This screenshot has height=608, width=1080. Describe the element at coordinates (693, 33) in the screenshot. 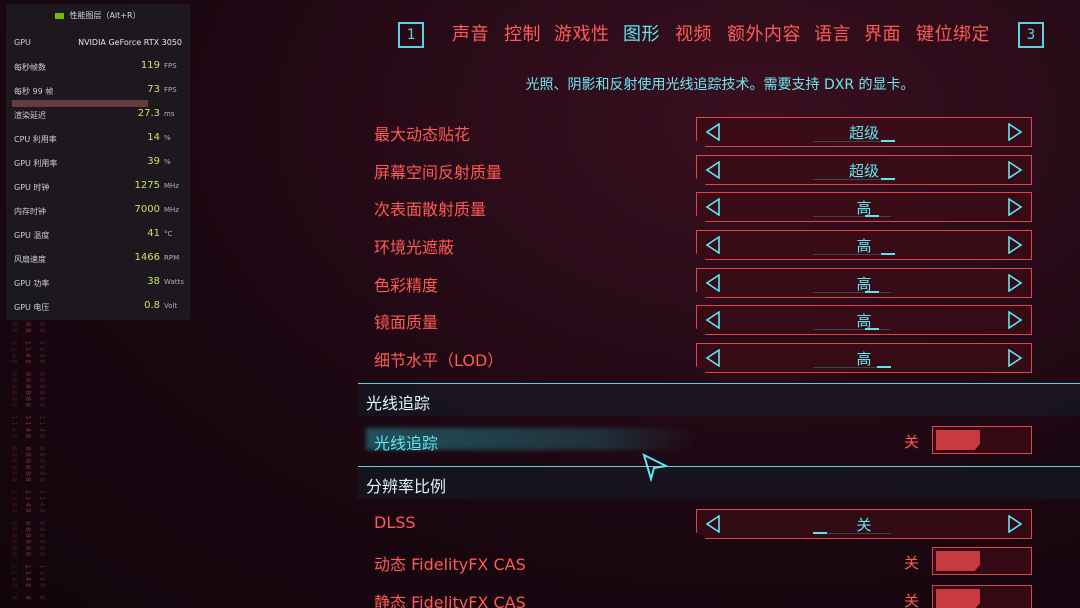

I see `tab-video: 视频` at that location.